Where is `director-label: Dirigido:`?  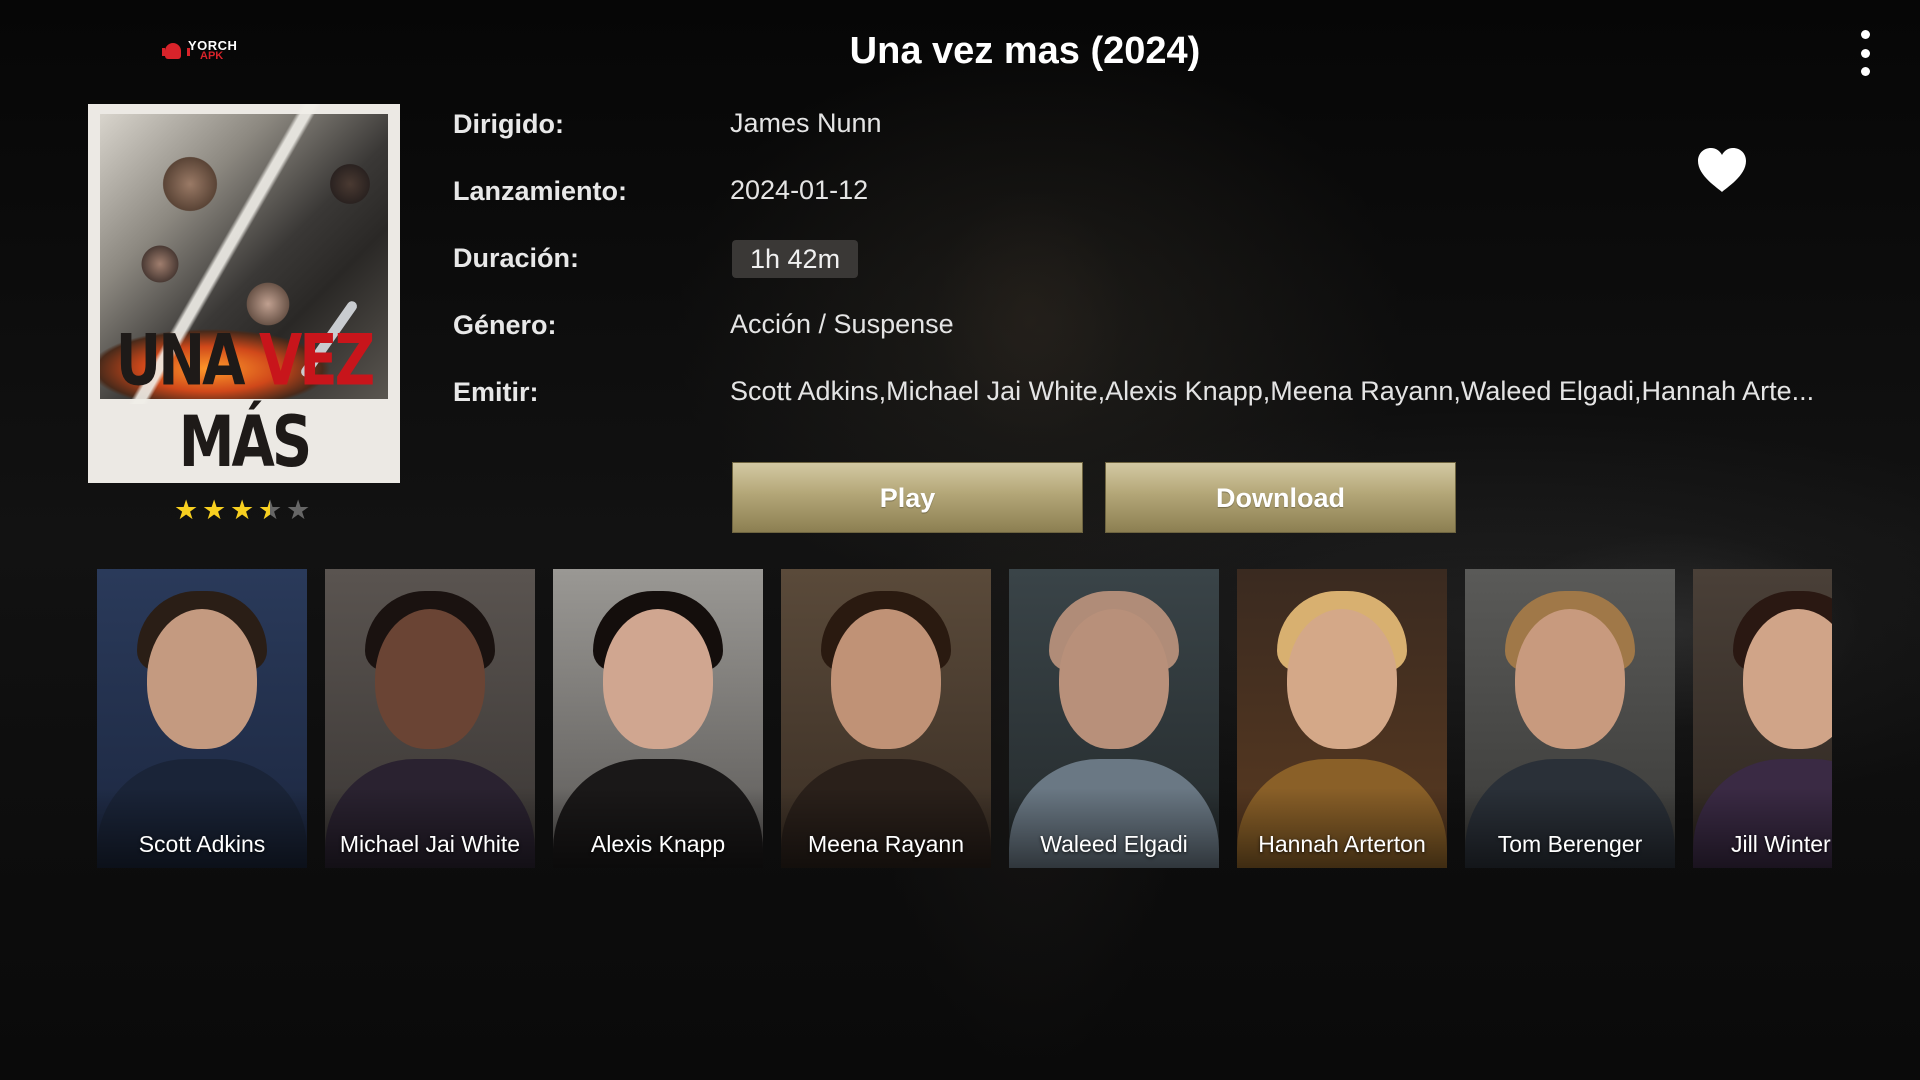
director-label: Dirigido: is located at coordinates (508, 124).